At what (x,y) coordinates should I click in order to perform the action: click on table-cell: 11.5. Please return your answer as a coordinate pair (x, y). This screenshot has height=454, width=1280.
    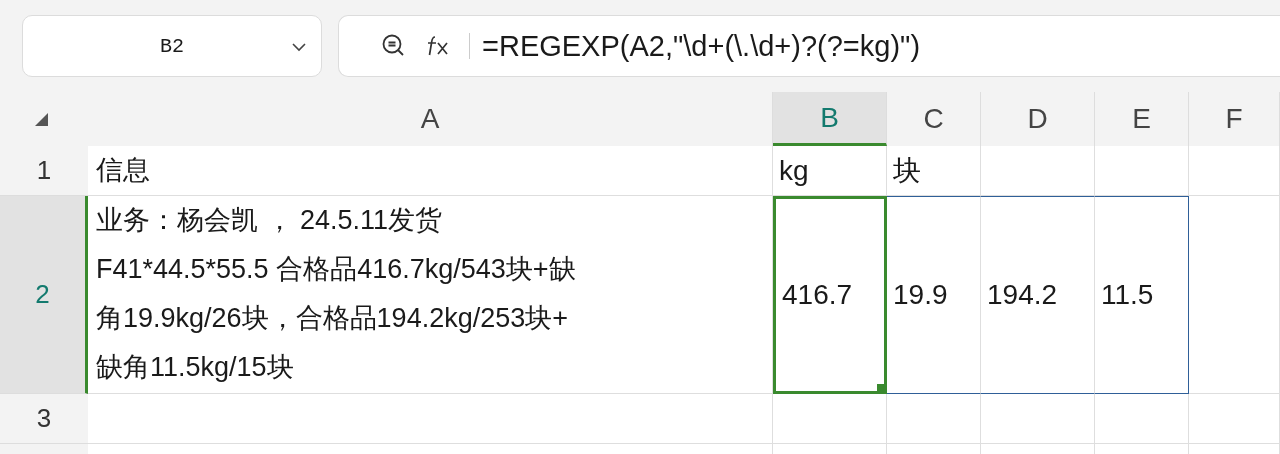
    Looking at the image, I should click on (1142, 295).